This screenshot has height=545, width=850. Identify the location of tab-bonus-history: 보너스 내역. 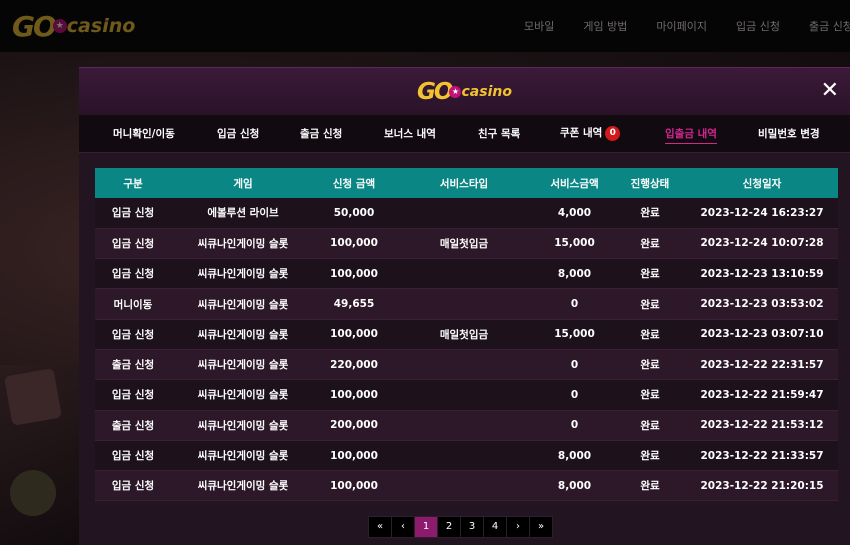
(410, 133).